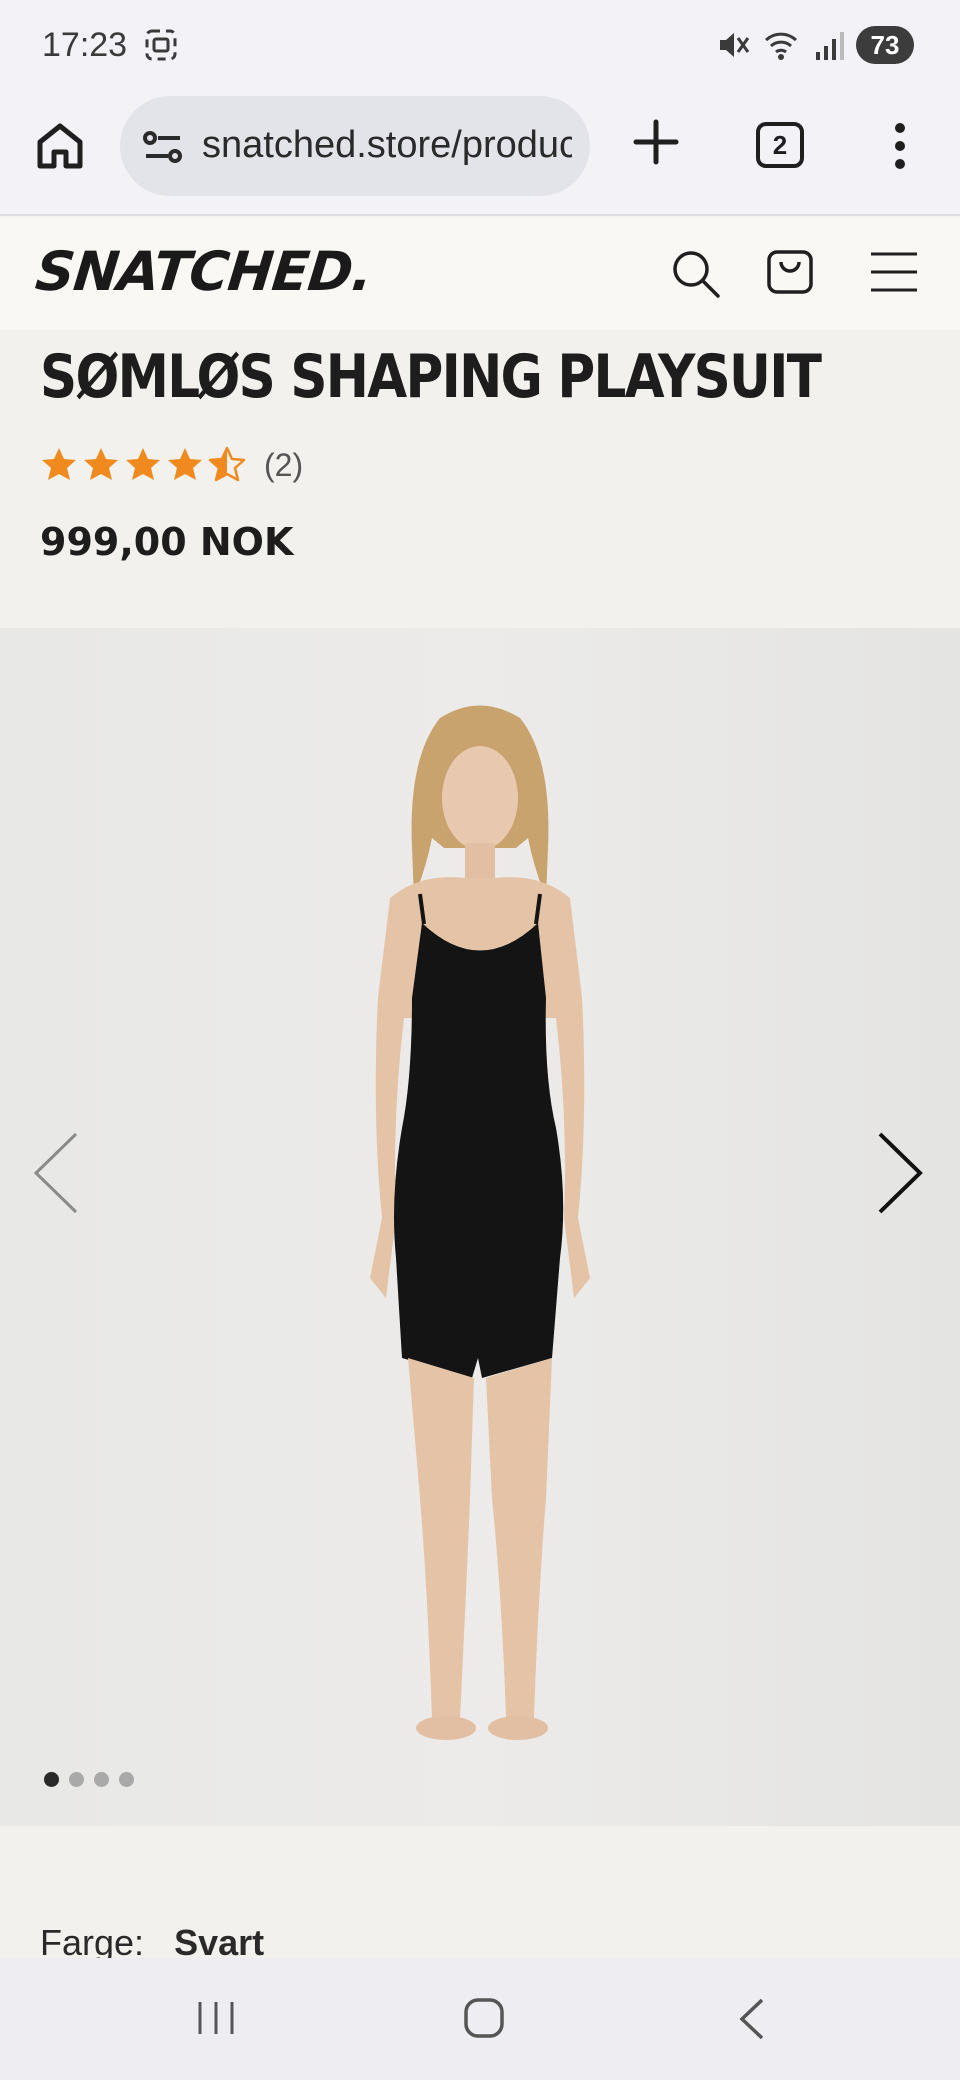  I want to click on system-navigation-bar, so click(480, 2019).